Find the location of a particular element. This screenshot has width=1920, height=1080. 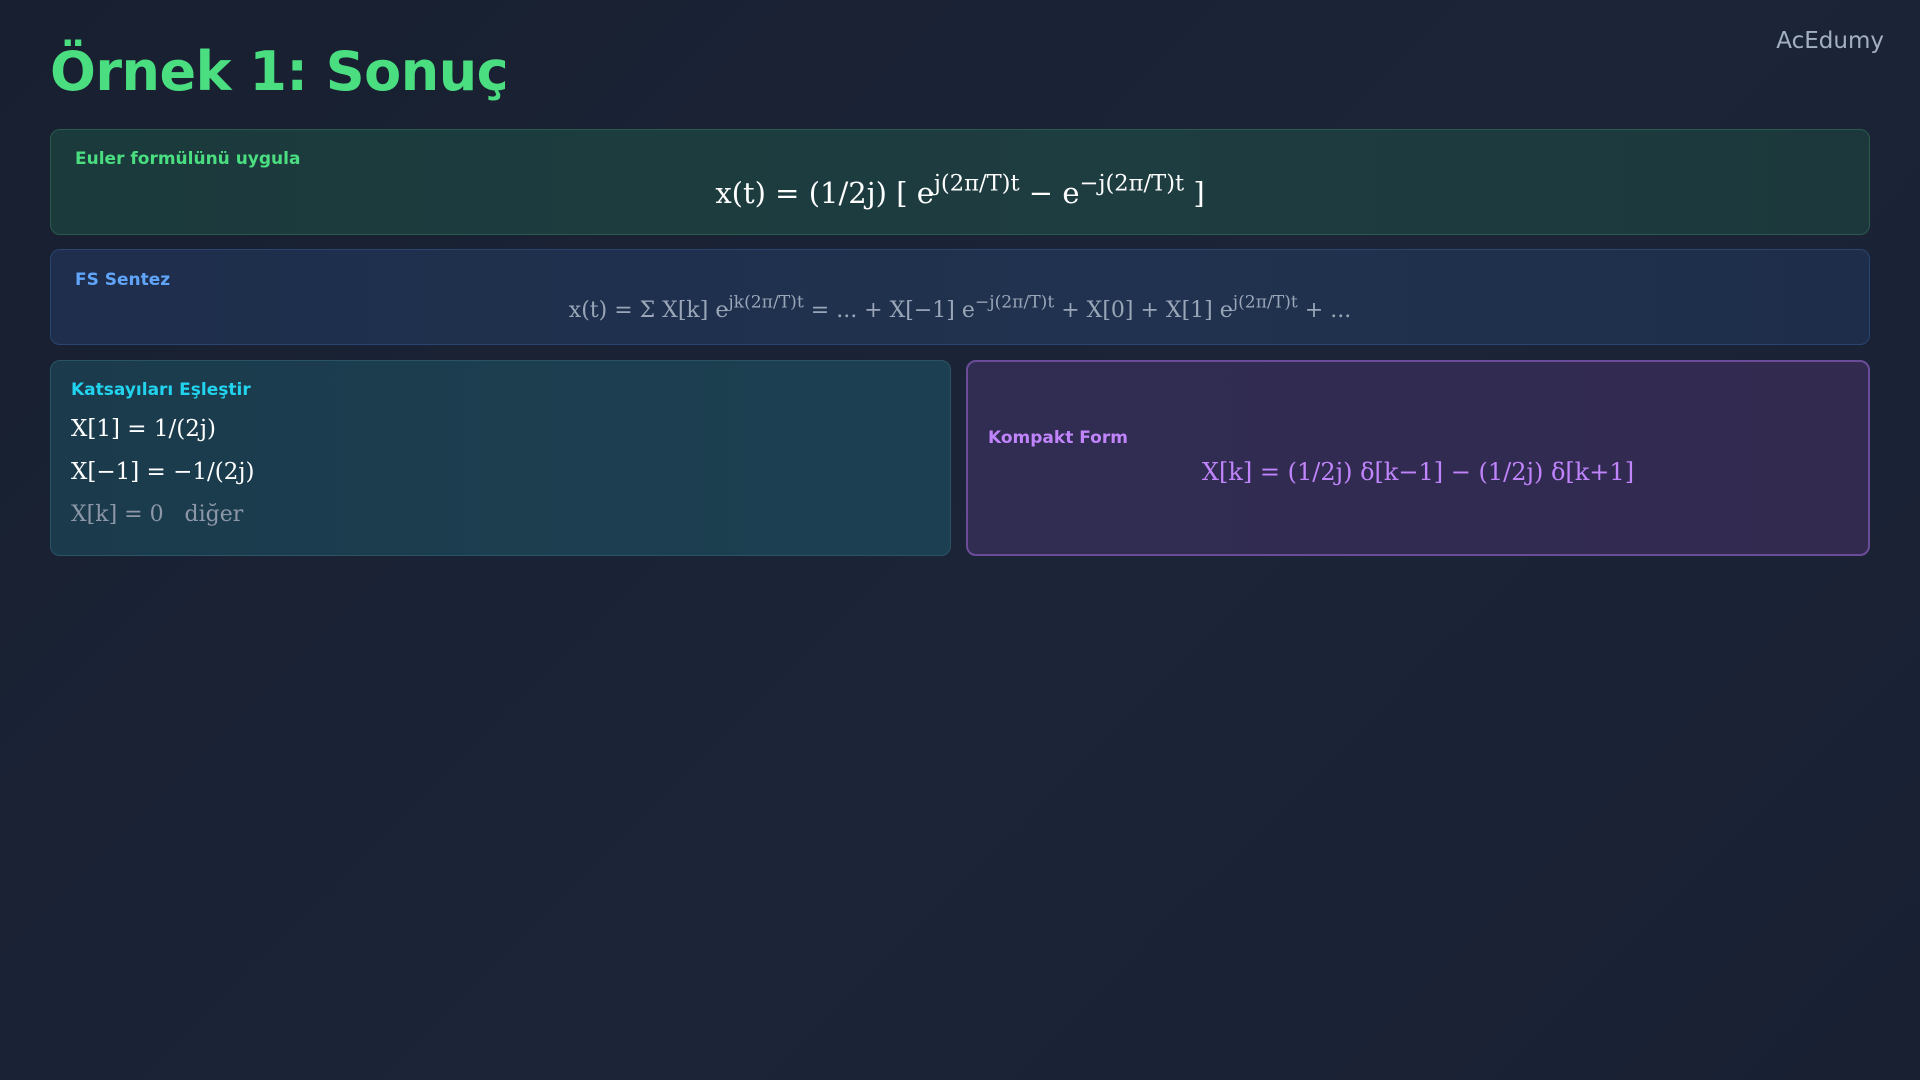

fs-exp-2: −j(2π/T)t is located at coordinates (1014, 302).